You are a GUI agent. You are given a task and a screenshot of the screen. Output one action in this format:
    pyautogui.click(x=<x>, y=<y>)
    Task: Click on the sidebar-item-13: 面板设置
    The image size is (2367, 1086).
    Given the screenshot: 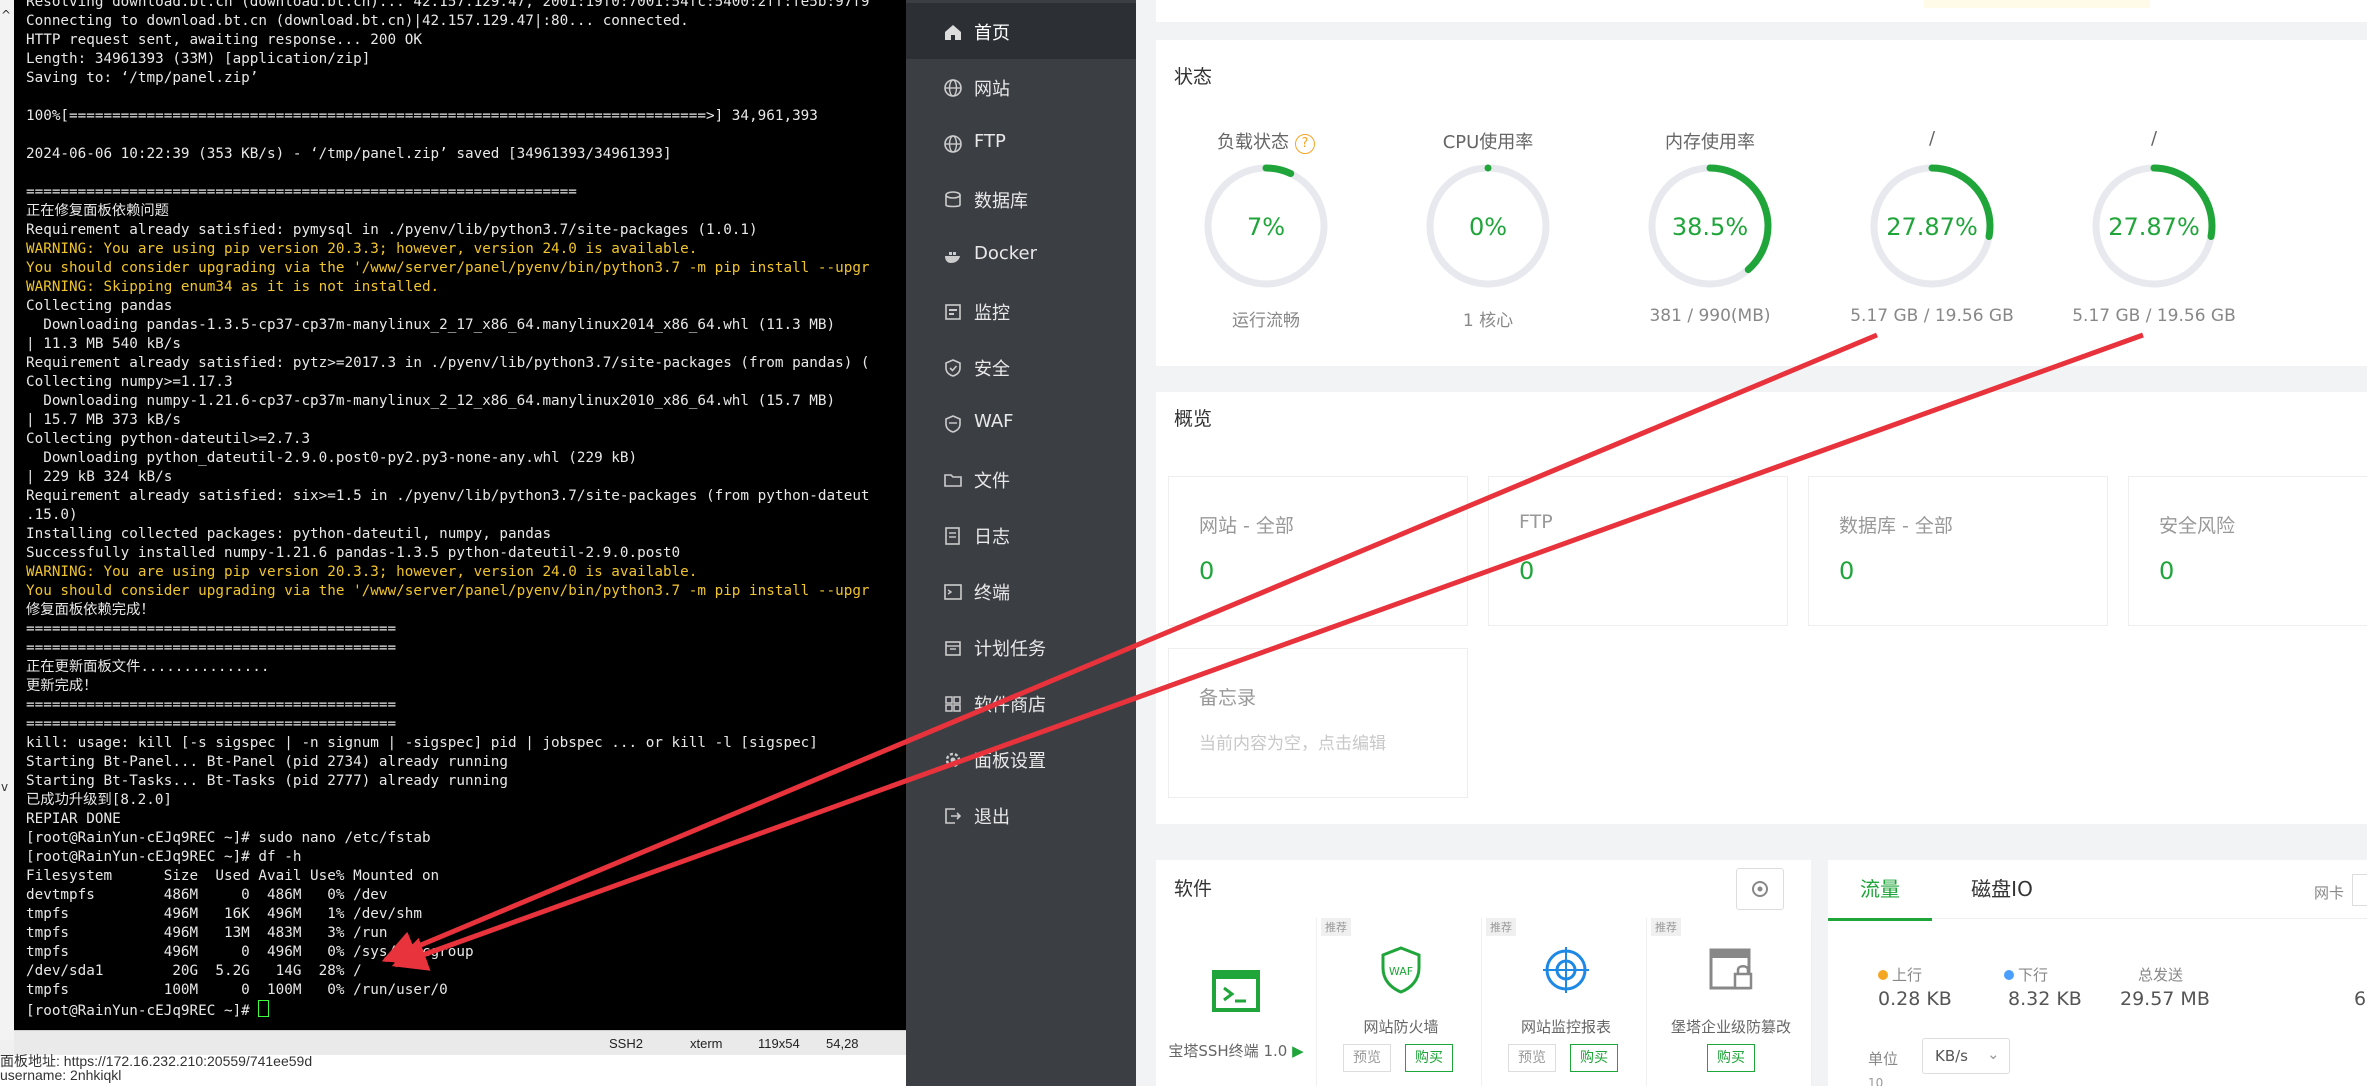 What is the action you would take?
    pyautogui.click(x=1021, y=759)
    